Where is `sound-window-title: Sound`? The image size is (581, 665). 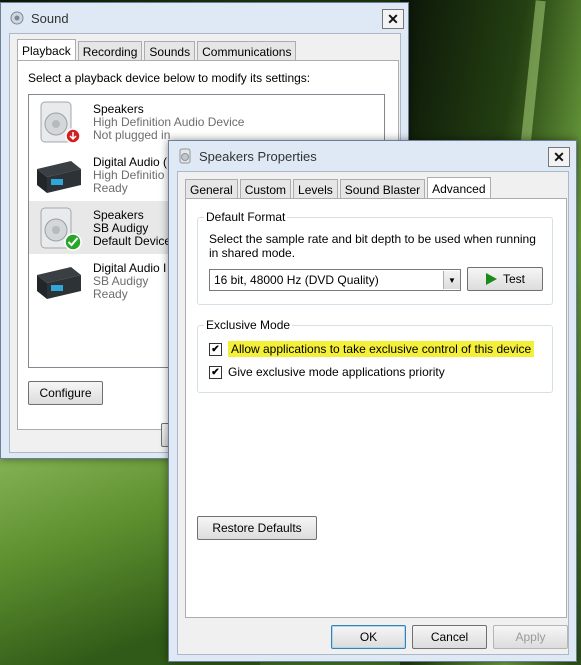
sound-window-title: Sound is located at coordinates (50, 18).